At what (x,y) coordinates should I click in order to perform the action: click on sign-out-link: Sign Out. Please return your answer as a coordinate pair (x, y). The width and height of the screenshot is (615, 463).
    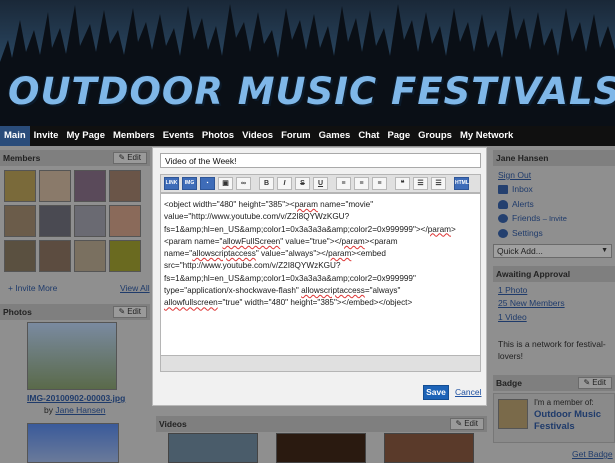
    Looking at the image, I should click on (514, 175).